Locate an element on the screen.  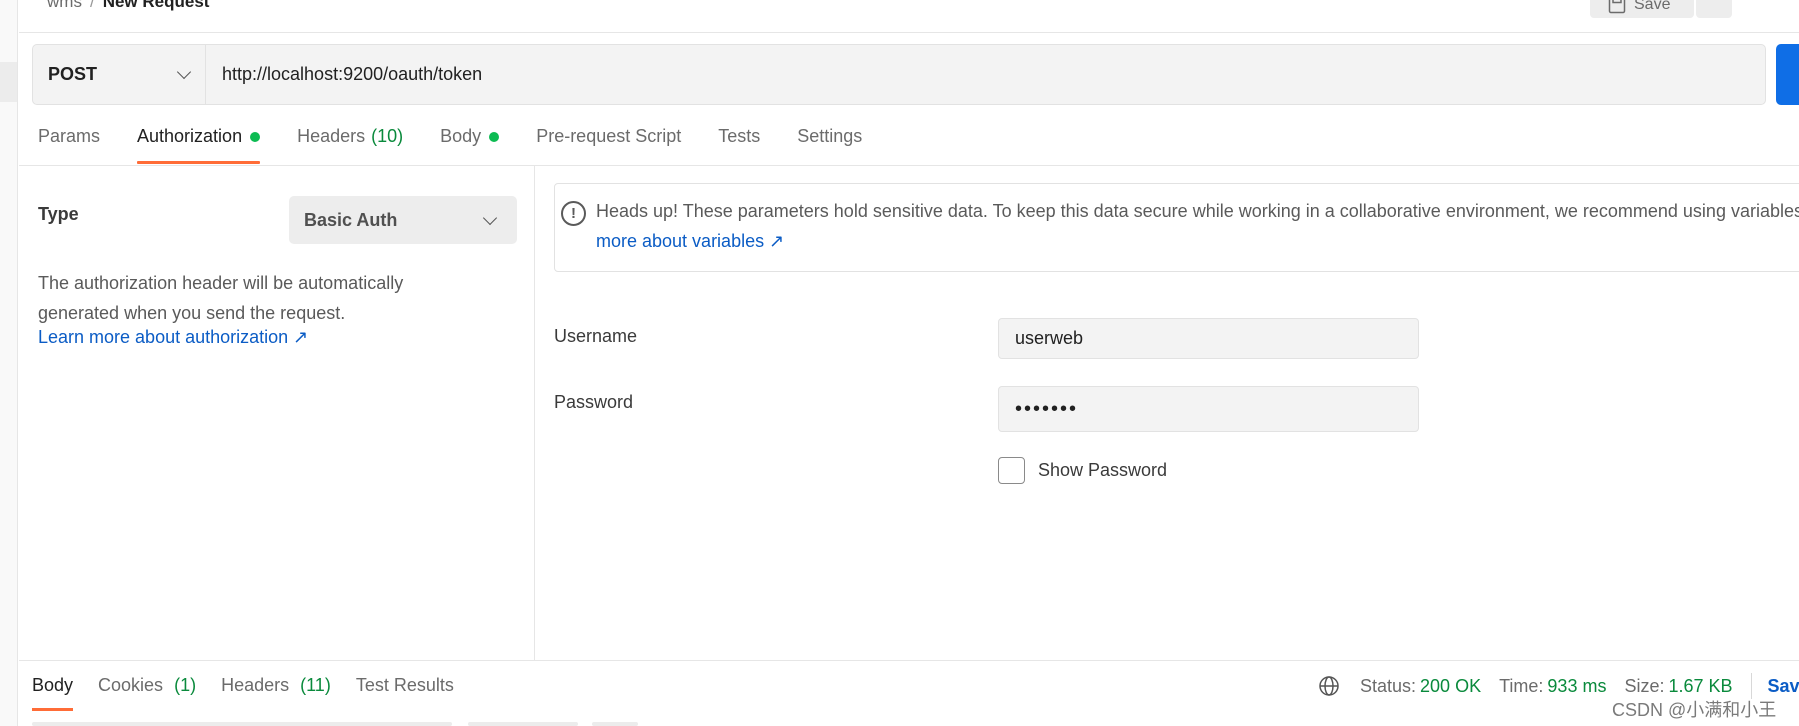
response-tab-headers-label: Headers is located at coordinates (255, 685).